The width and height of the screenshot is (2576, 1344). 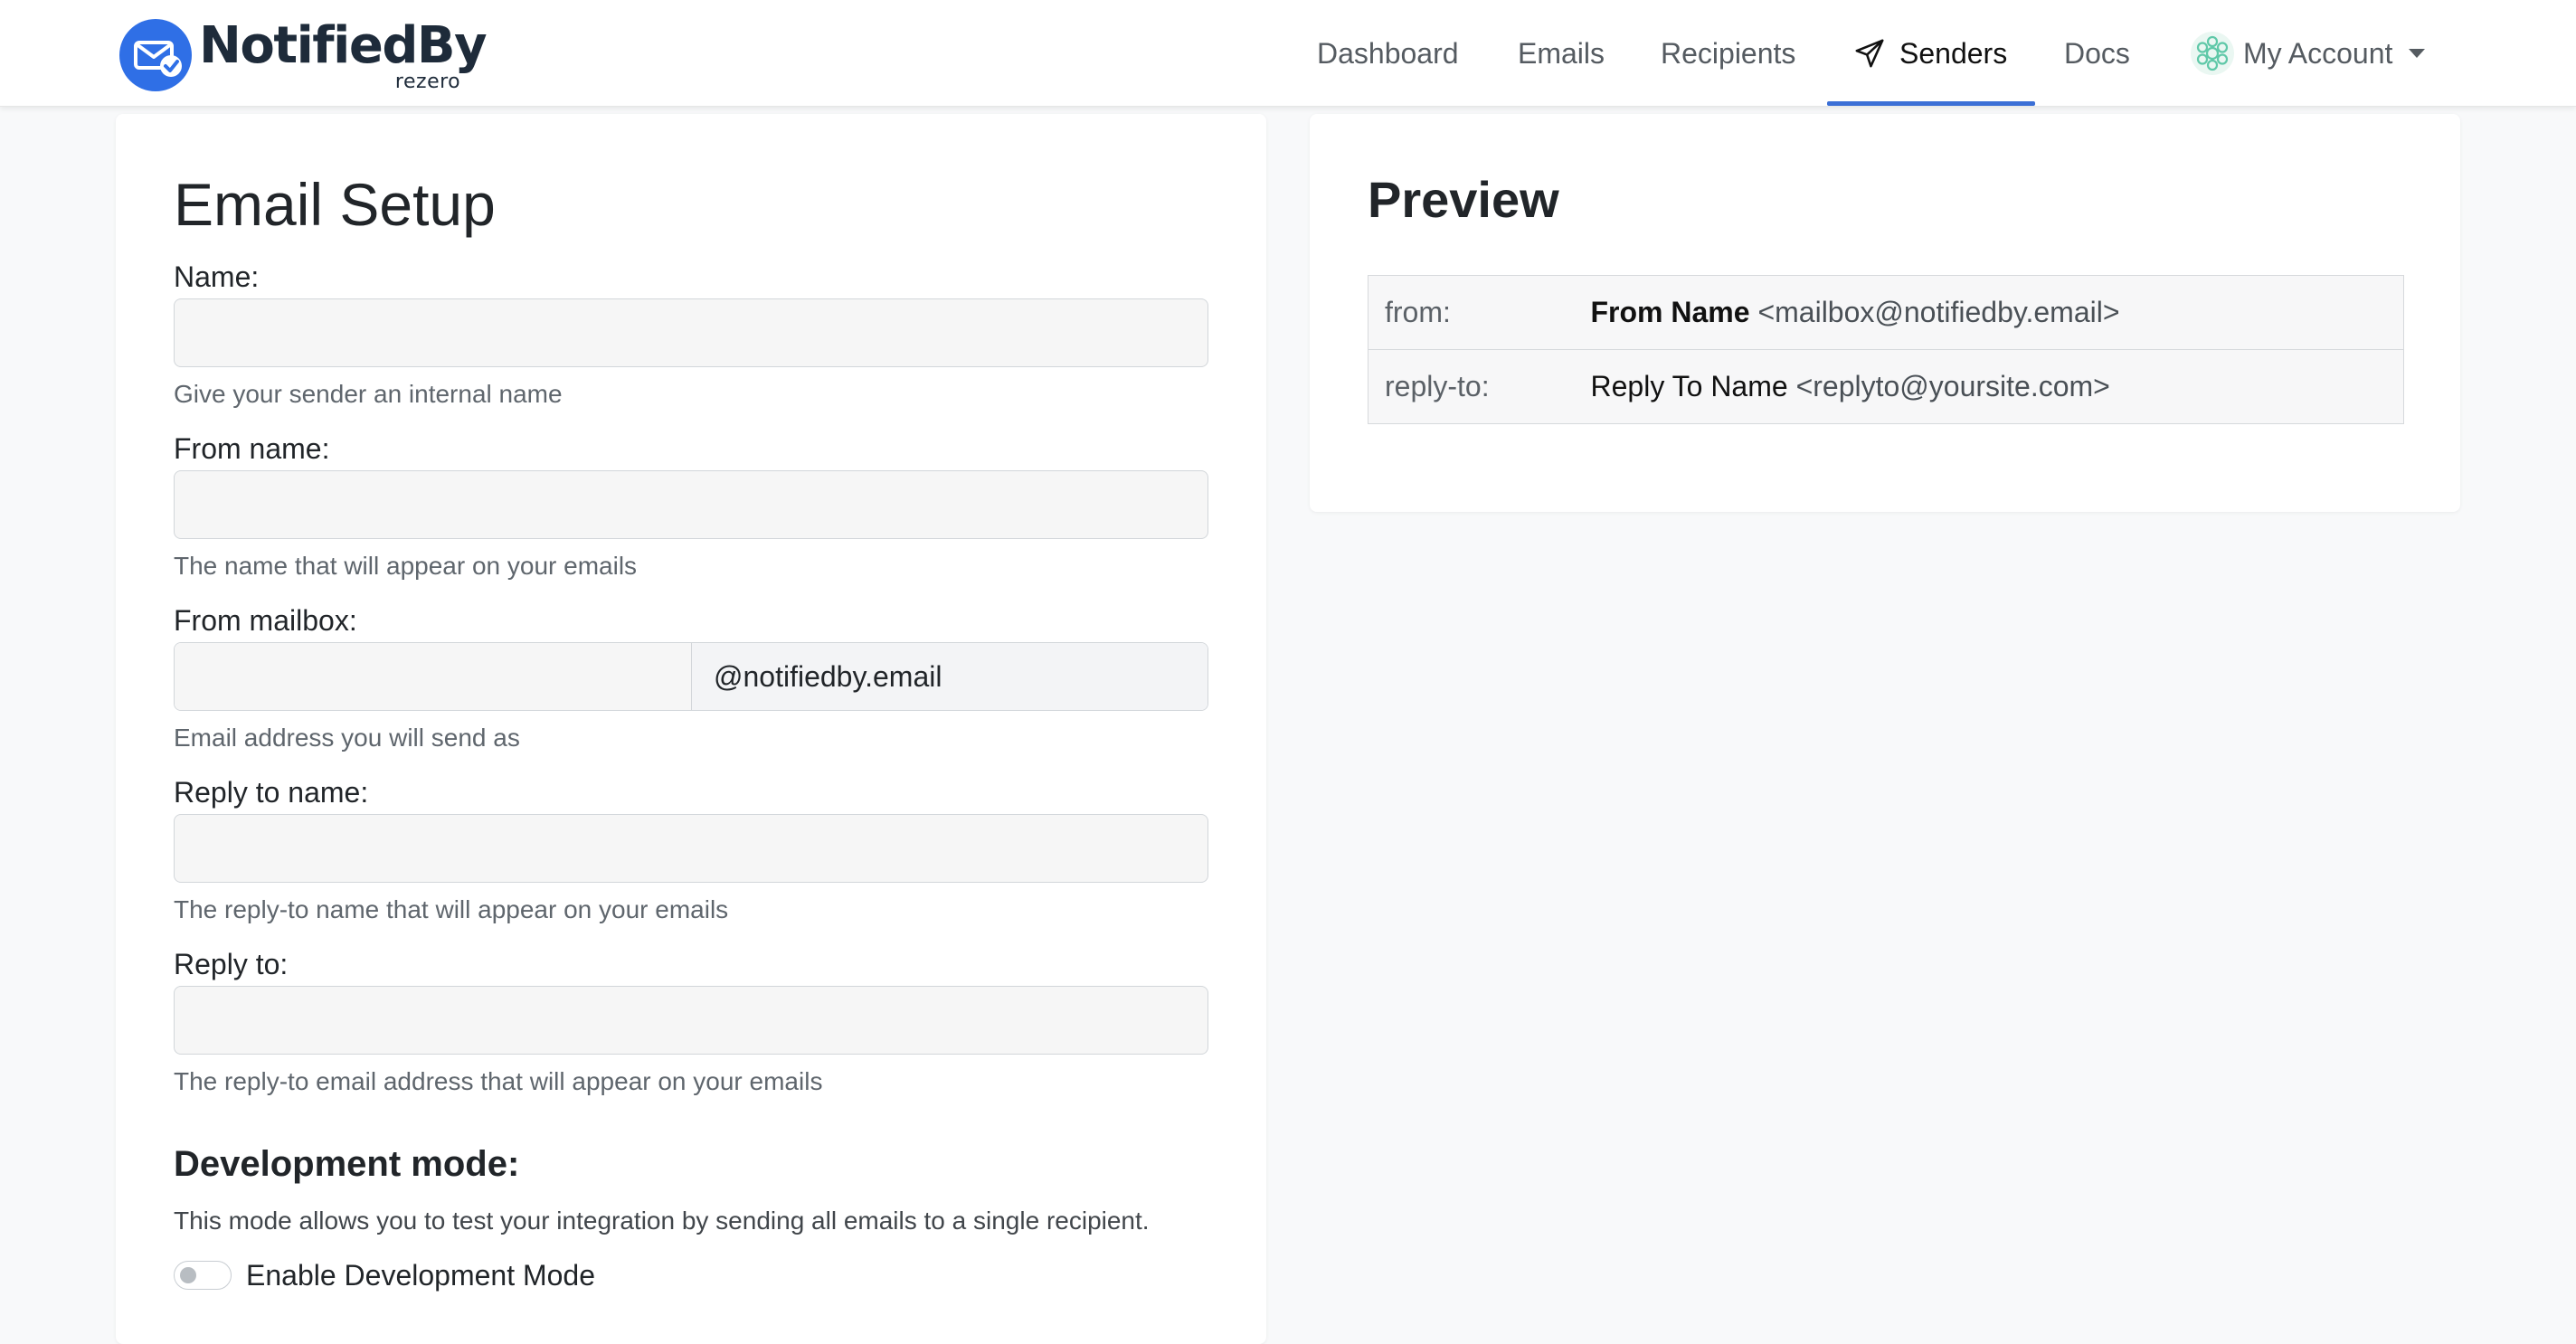 What do you see at coordinates (1463, 199) in the screenshot?
I see `preview-title: Preview` at bounding box center [1463, 199].